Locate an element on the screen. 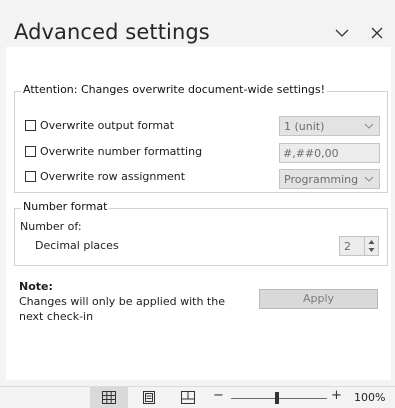 The height and width of the screenshot is (408, 395). zoom-in-button: + is located at coordinates (336, 395).